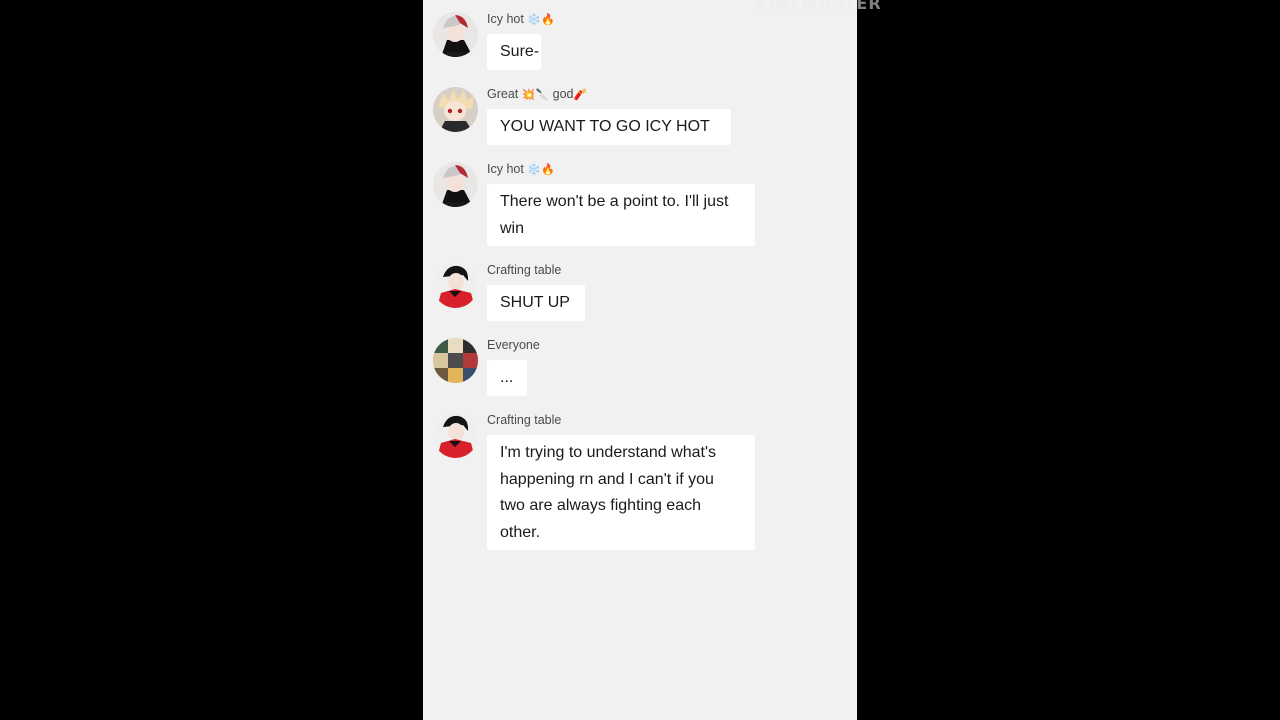  I want to click on message-bubble: YOU WANT TO GO ICY HOT, so click(609, 127).